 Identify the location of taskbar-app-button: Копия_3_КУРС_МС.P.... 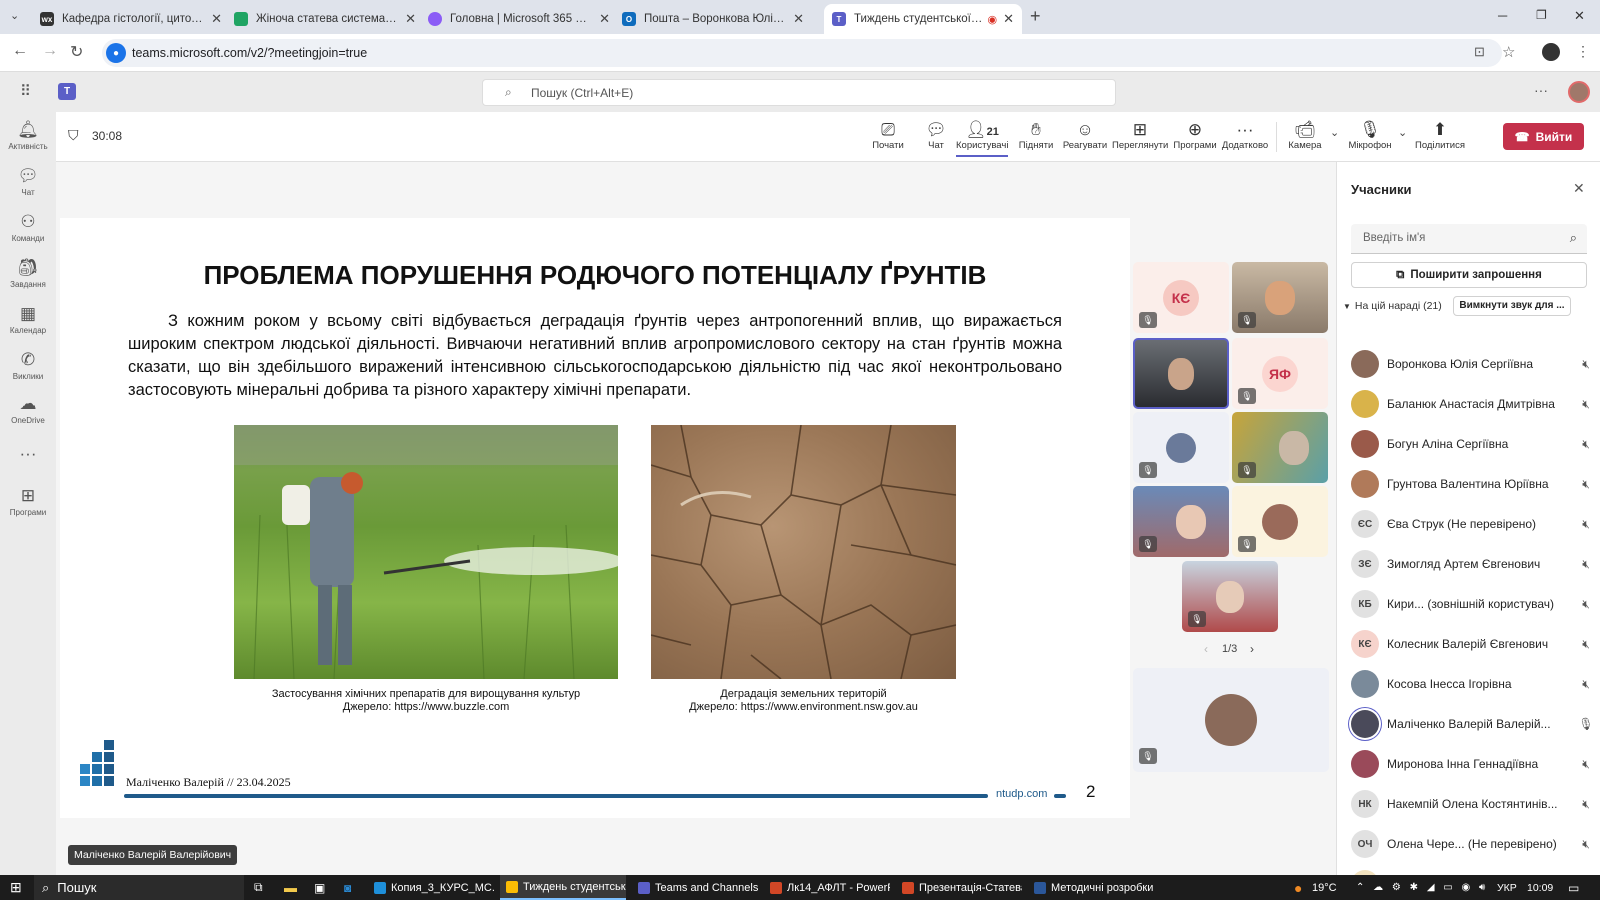
(431, 887).